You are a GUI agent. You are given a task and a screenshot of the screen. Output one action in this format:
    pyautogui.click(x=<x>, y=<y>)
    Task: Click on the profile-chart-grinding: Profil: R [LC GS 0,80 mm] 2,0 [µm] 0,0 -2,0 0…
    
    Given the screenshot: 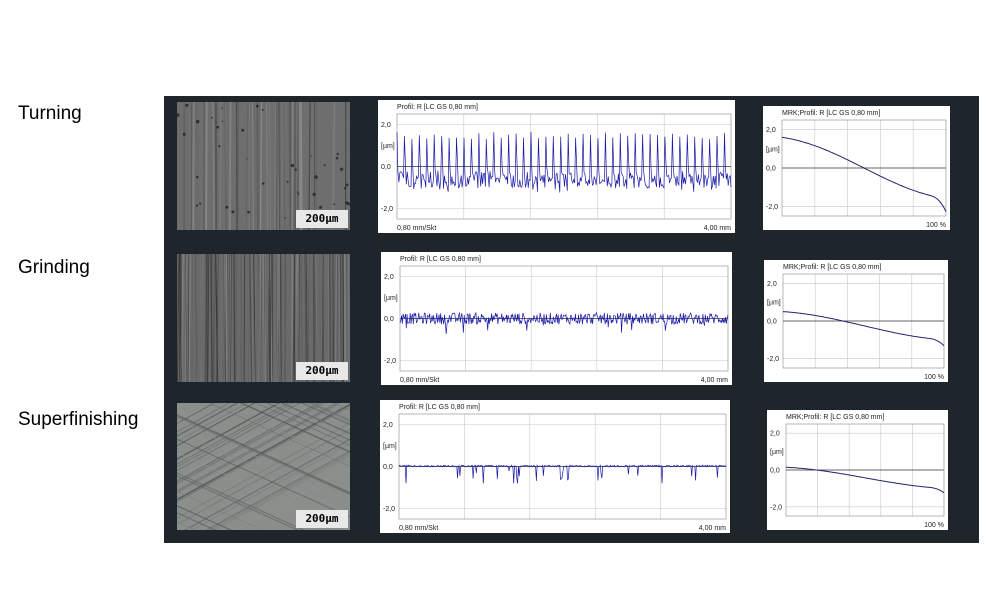 What is the action you would take?
    pyautogui.click(x=556, y=318)
    